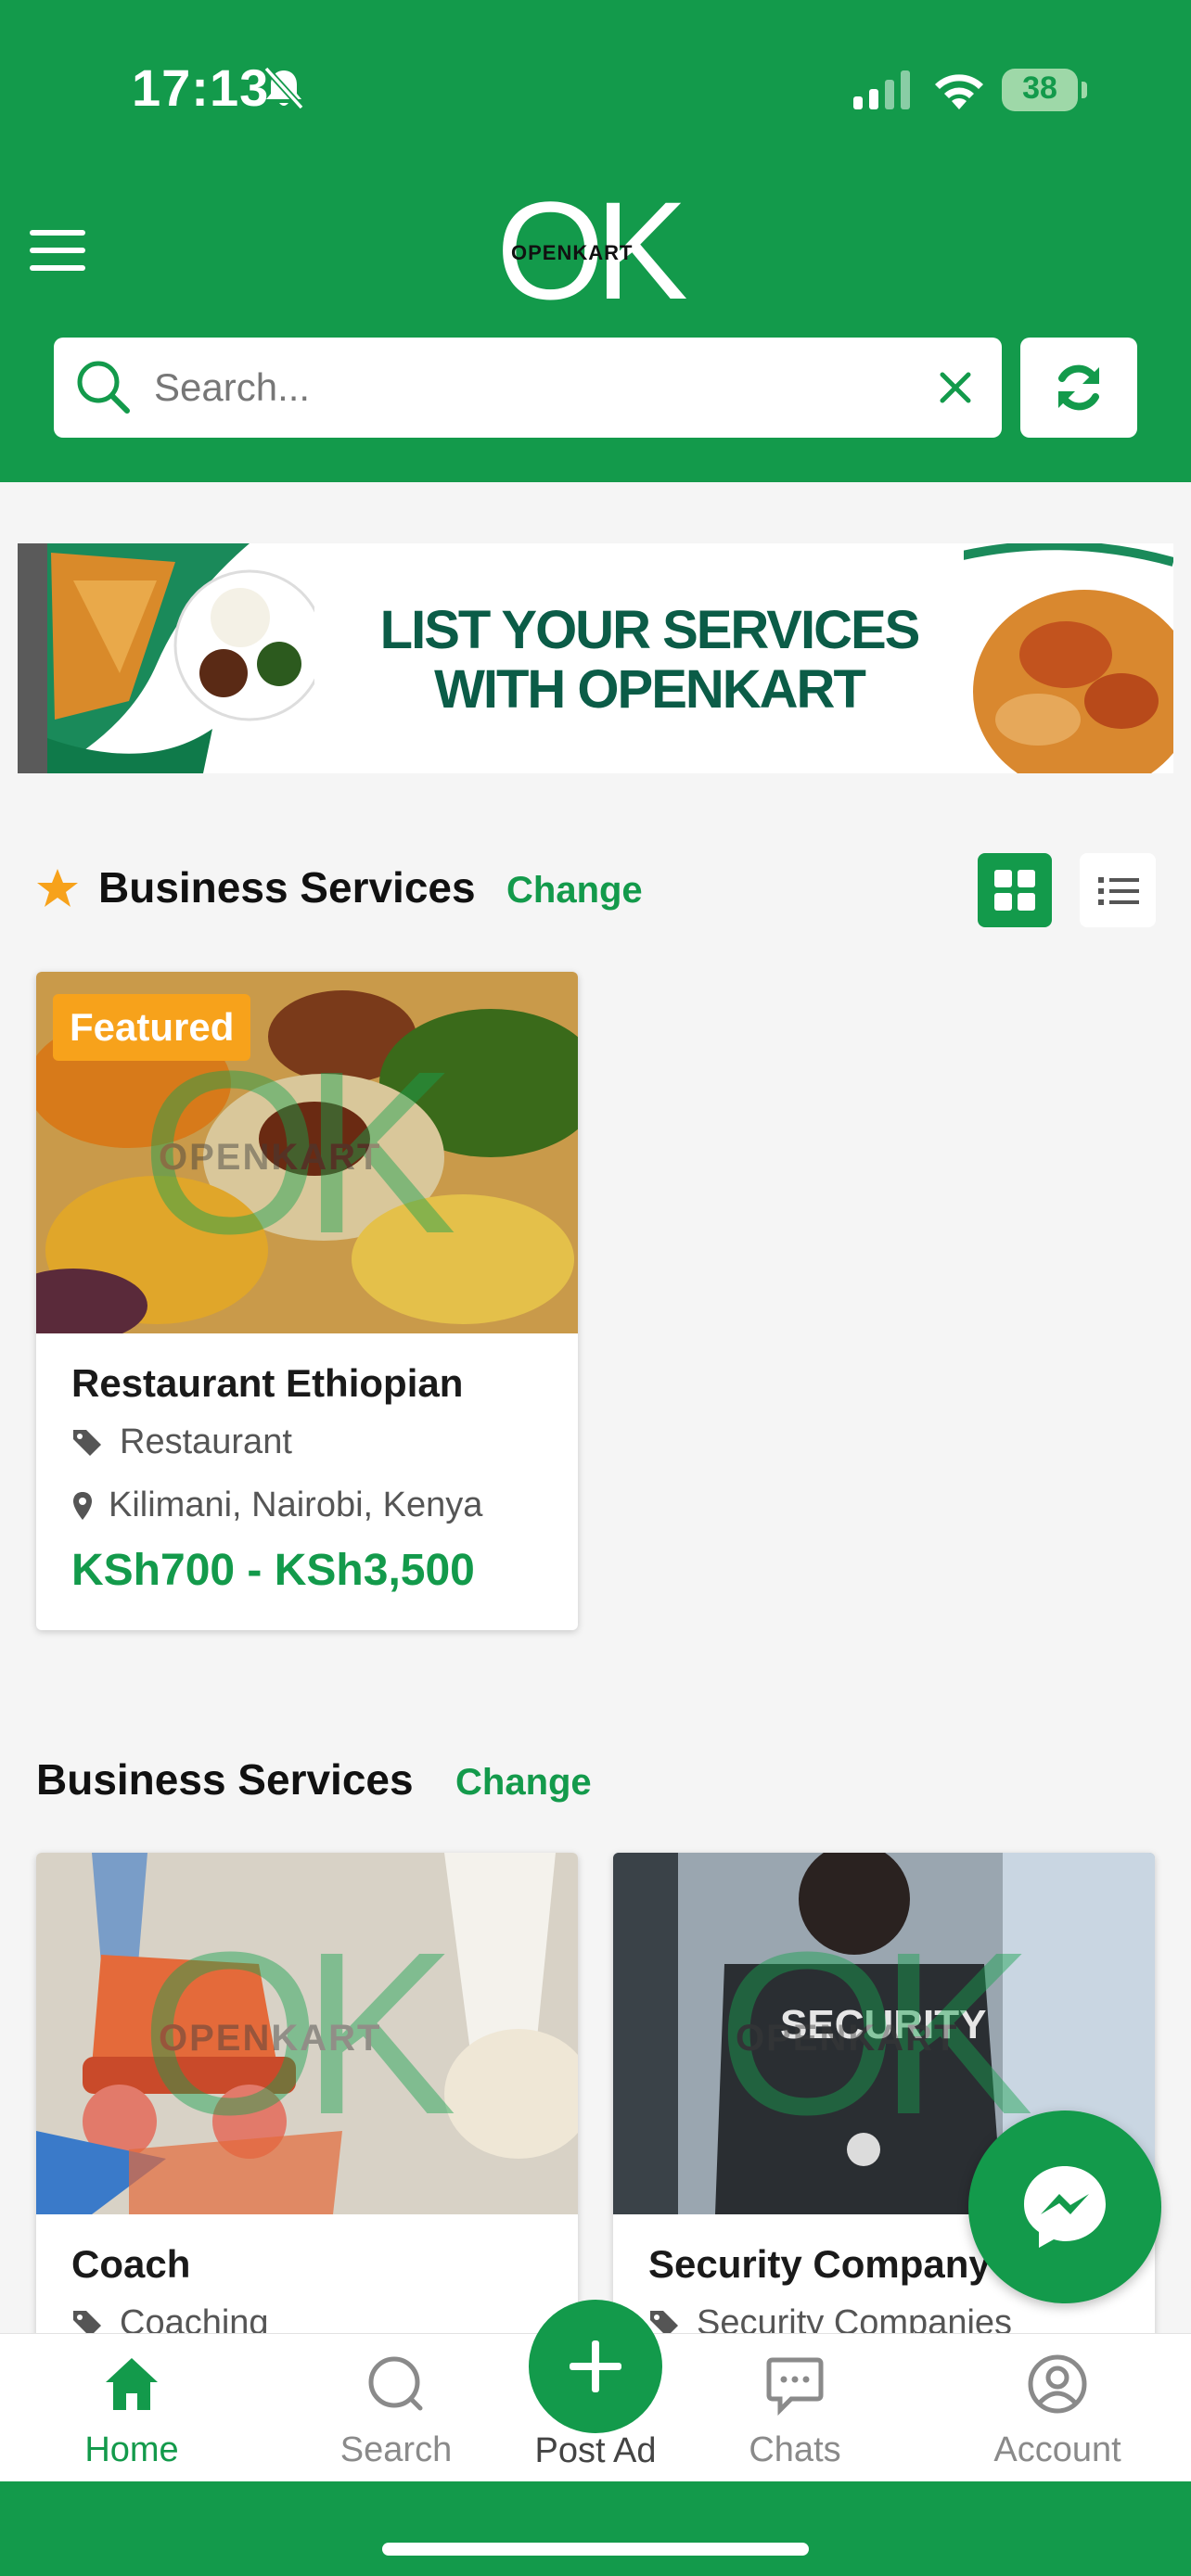  Describe the element at coordinates (595, 2549) in the screenshot. I see `home-indicator` at that location.